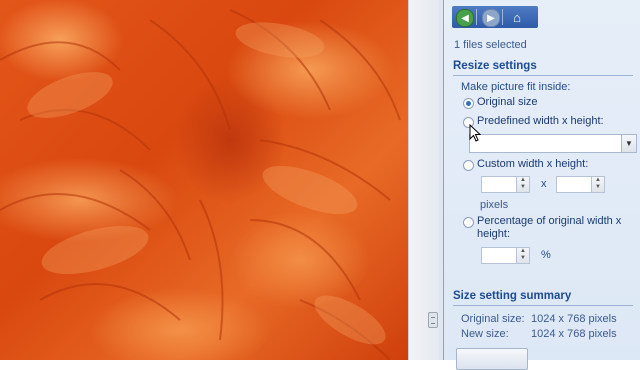 The height and width of the screenshot is (370, 640). I want to click on home-icon: ⌂, so click(517, 17).